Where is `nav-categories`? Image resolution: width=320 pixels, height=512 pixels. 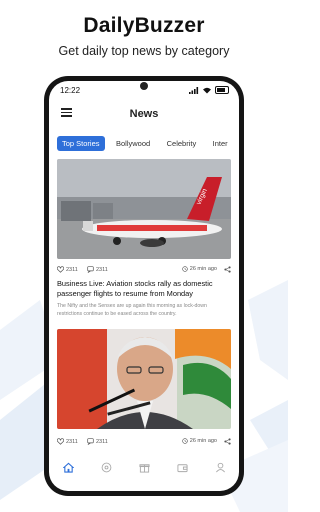 nav-categories is located at coordinates (106, 467).